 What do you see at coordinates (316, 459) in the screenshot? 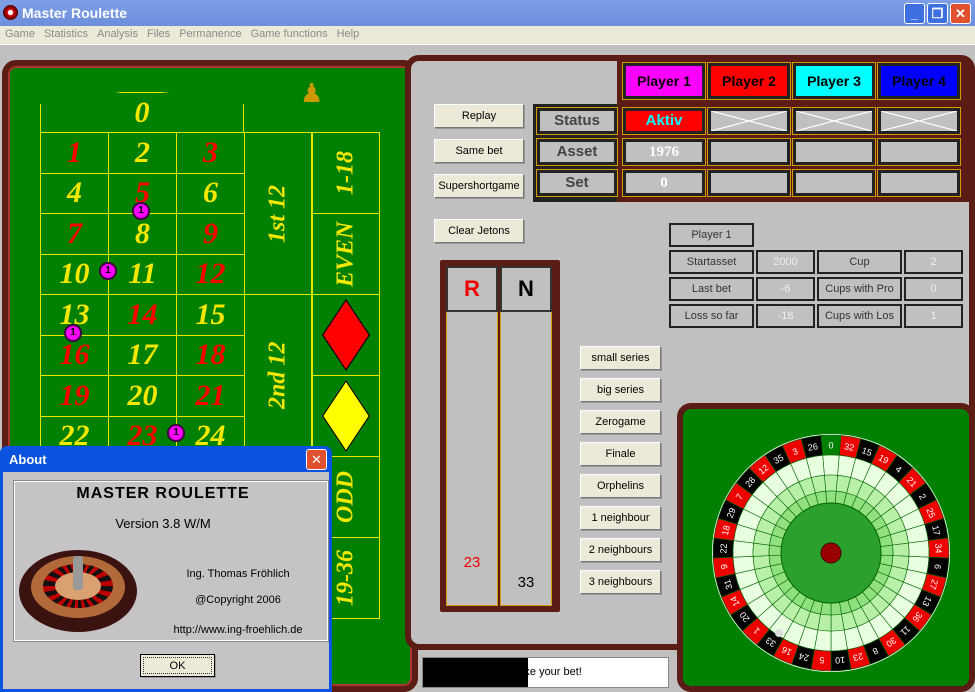
I see `about-close-button: ✕` at bounding box center [316, 459].